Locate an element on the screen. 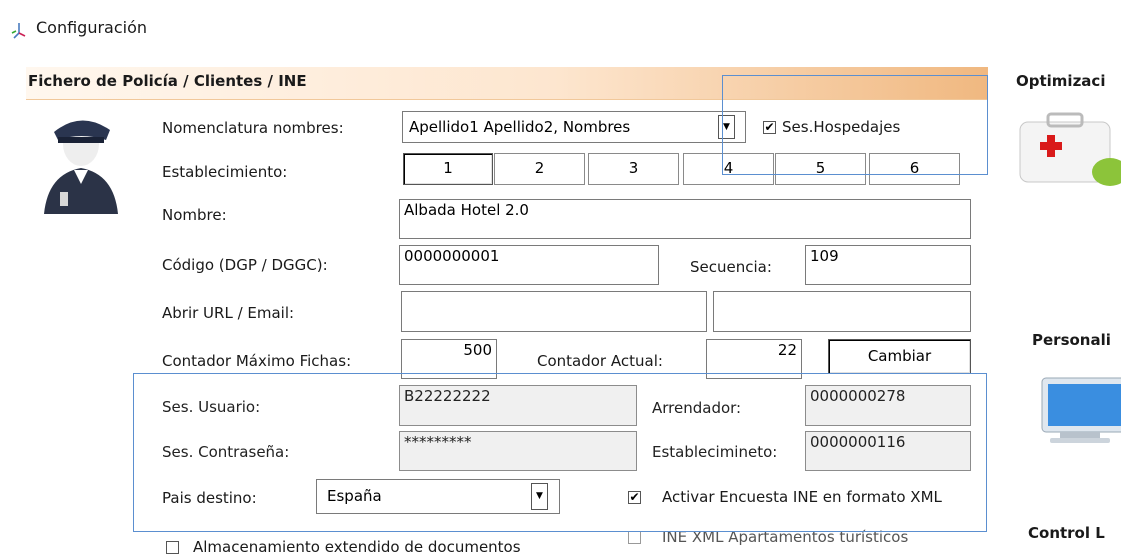 The width and height of the screenshot is (1121, 559). almacenamiento-label: Almacenamiento extendido de documentos is located at coordinates (357, 547).